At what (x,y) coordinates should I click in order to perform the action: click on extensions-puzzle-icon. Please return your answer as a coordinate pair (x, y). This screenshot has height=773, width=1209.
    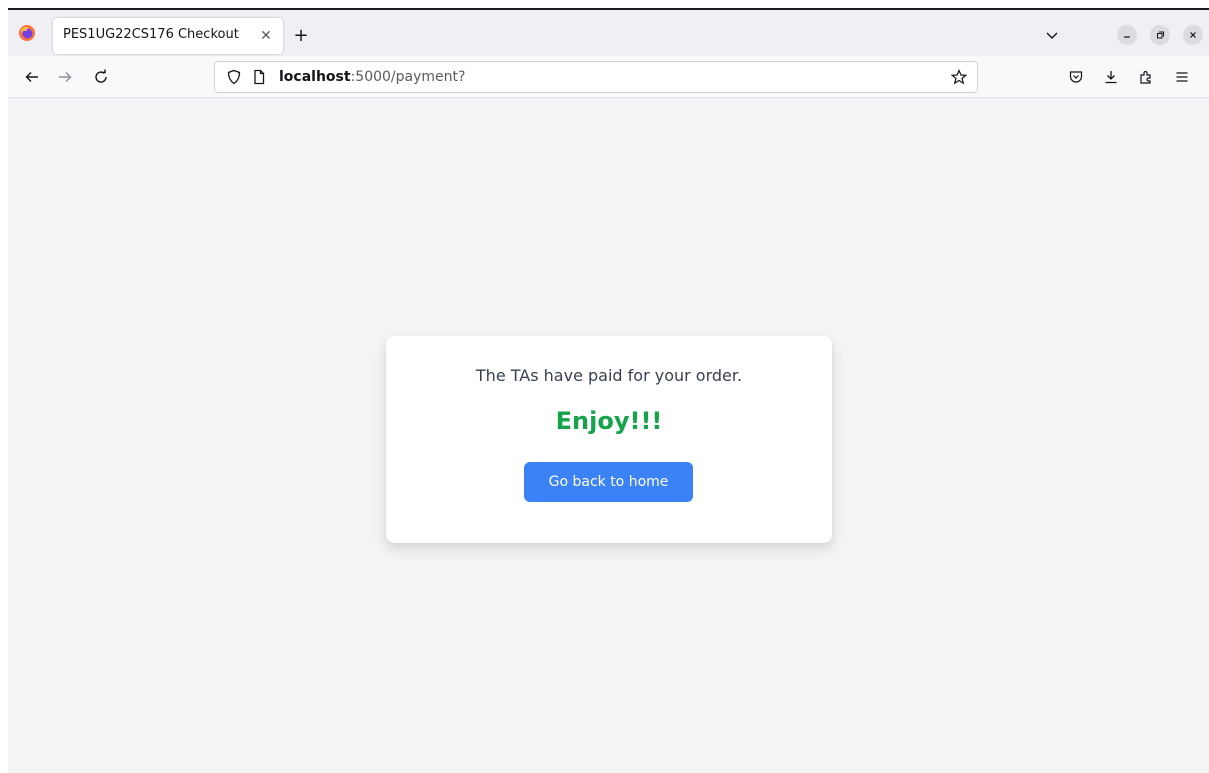
    Looking at the image, I should click on (1146, 77).